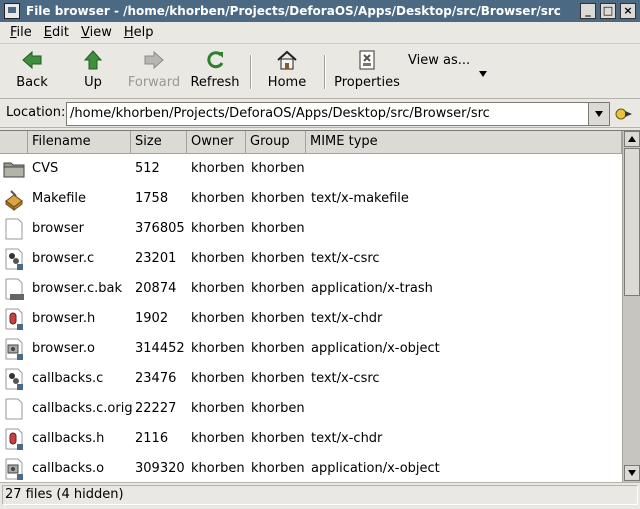 This screenshot has width=640, height=509. What do you see at coordinates (14, 289) in the screenshot?
I see `backup-file-icon` at bounding box center [14, 289].